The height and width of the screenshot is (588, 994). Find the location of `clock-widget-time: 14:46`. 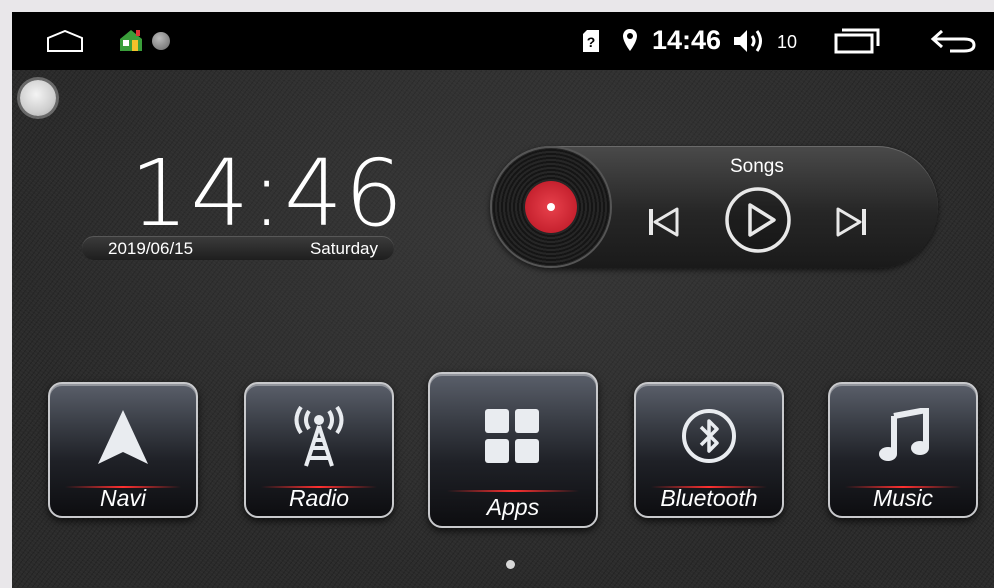

clock-widget-time: 14:46 is located at coordinates (268, 193).